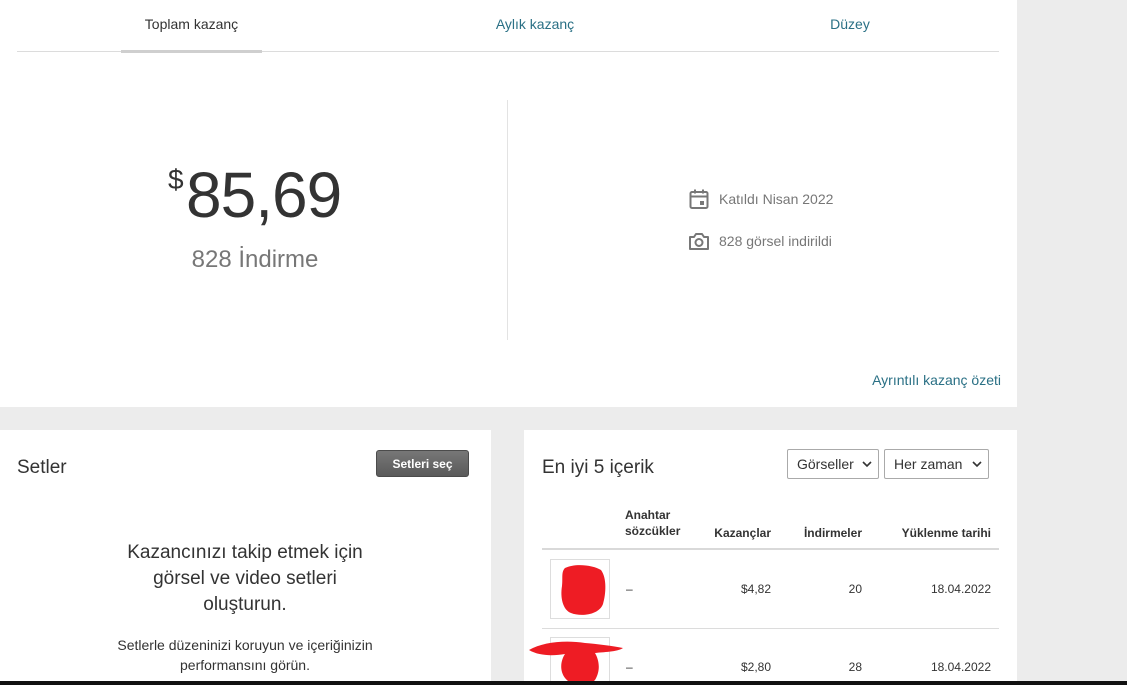  I want to click on column-earnings: Kazançlar, so click(742, 533).